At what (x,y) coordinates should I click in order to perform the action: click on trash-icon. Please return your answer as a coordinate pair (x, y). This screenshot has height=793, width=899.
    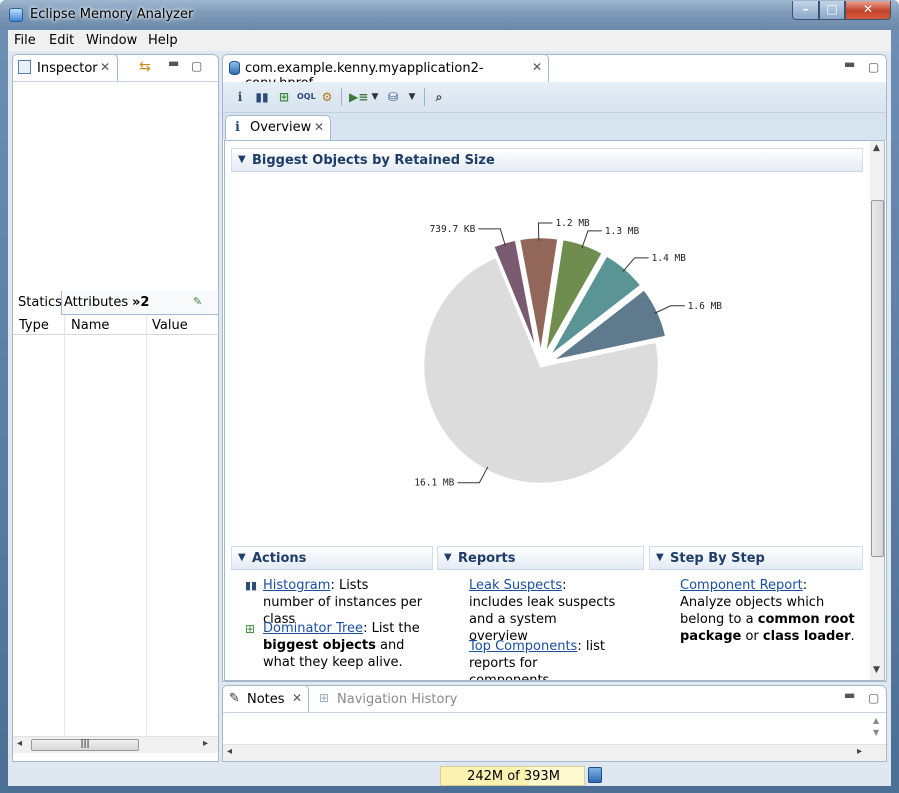
    Looking at the image, I should click on (595, 775).